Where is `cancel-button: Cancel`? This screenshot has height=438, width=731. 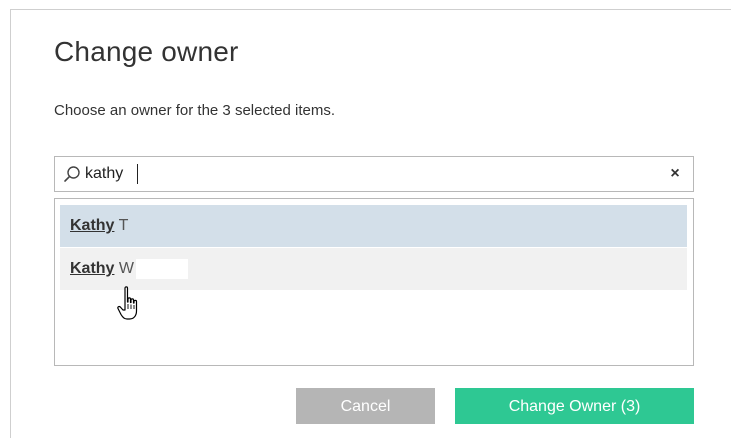
cancel-button: Cancel is located at coordinates (365, 406).